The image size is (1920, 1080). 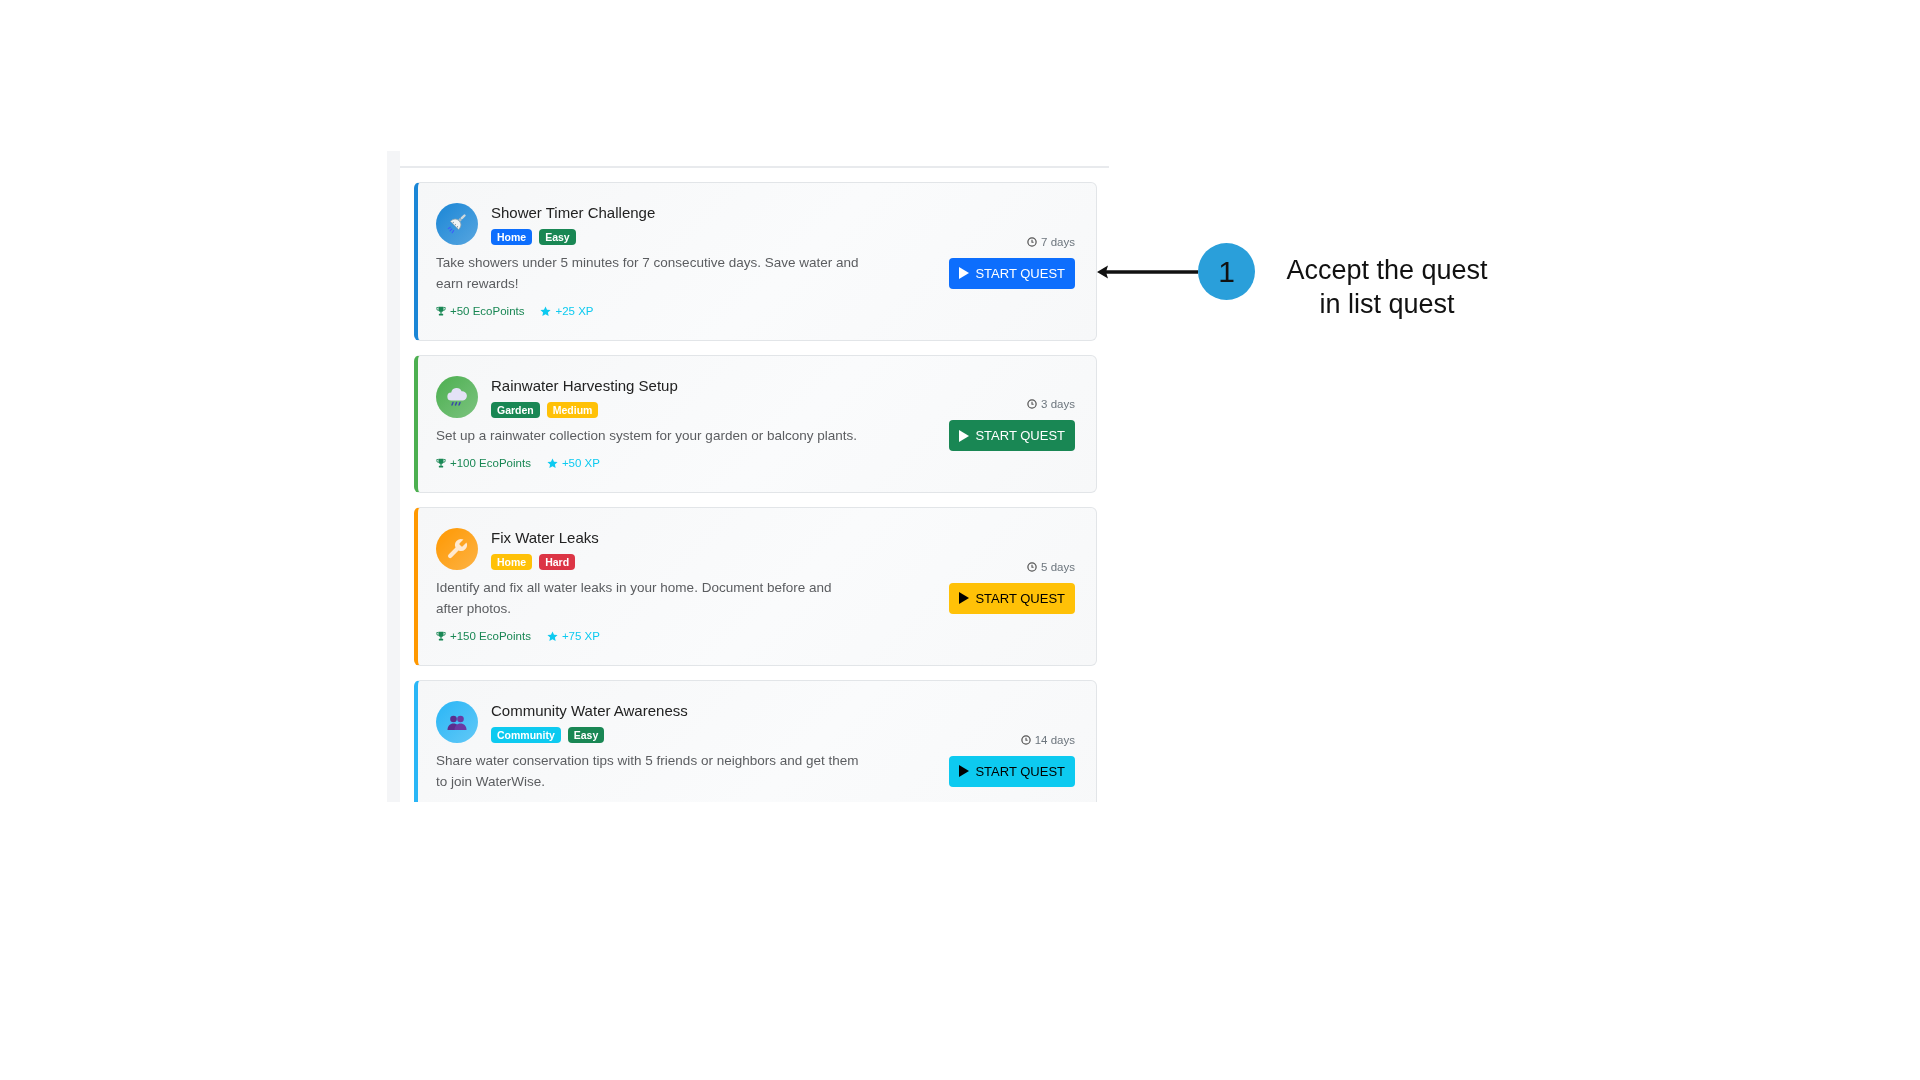 What do you see at coordinates (545, 537) in the screenshot?
I see `quest-title: Fix Water Leaks` at bounding box center [545, 537].